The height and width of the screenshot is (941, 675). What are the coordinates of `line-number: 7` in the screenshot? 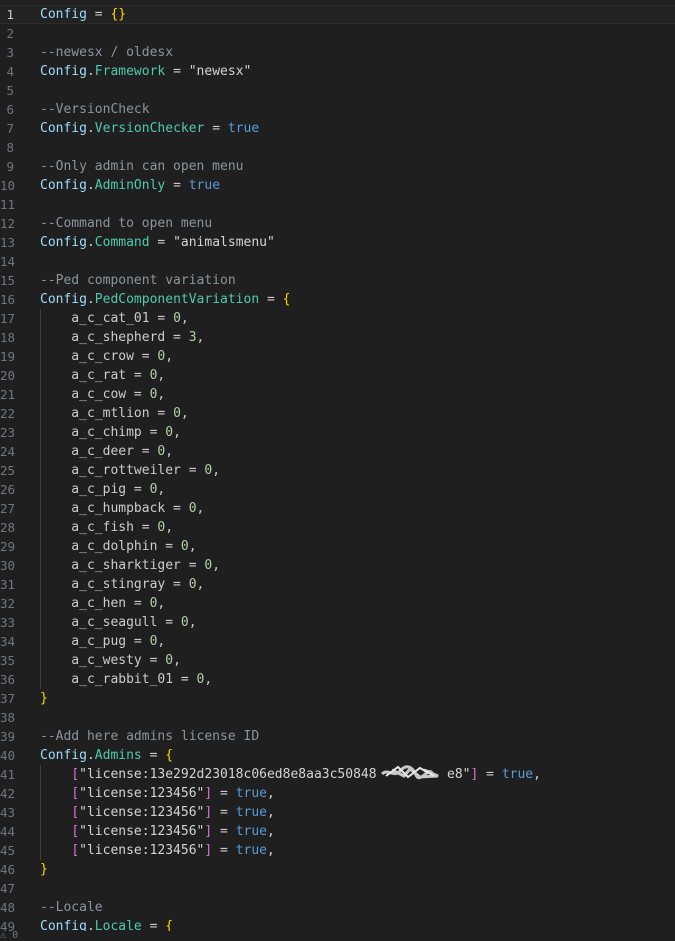 It's located at (10, 128).